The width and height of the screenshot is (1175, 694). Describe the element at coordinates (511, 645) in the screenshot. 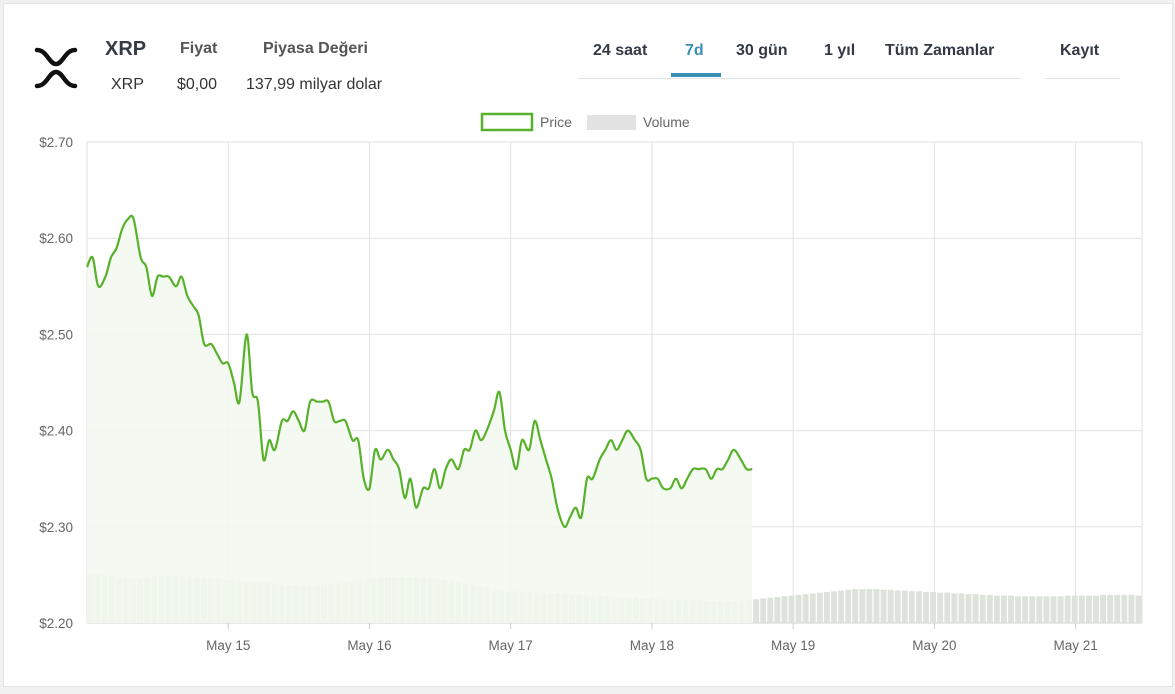

I see `x-tick-label: May 17` at that location.